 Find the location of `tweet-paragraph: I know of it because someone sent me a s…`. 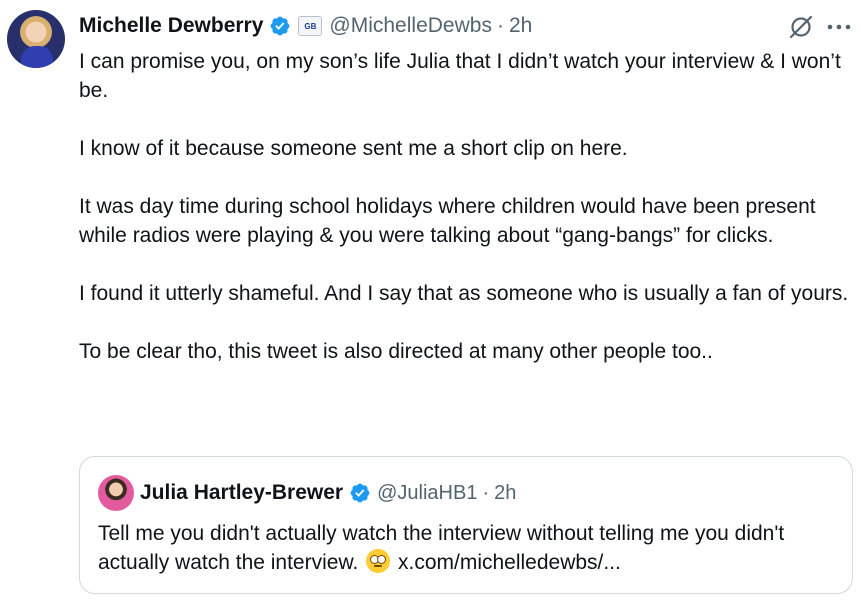

tweet-paragraph: I know of it because someone sent me a s… is located at coordinates (353, 148).